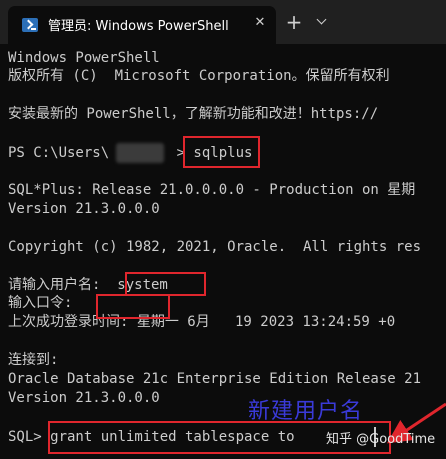 This screenshot has height=459, width=446. What do you see at coordinates (381, 439) in the screenshot?
I see `watermark: 知乎 @GoodTime` at bounding box center [381, 439].